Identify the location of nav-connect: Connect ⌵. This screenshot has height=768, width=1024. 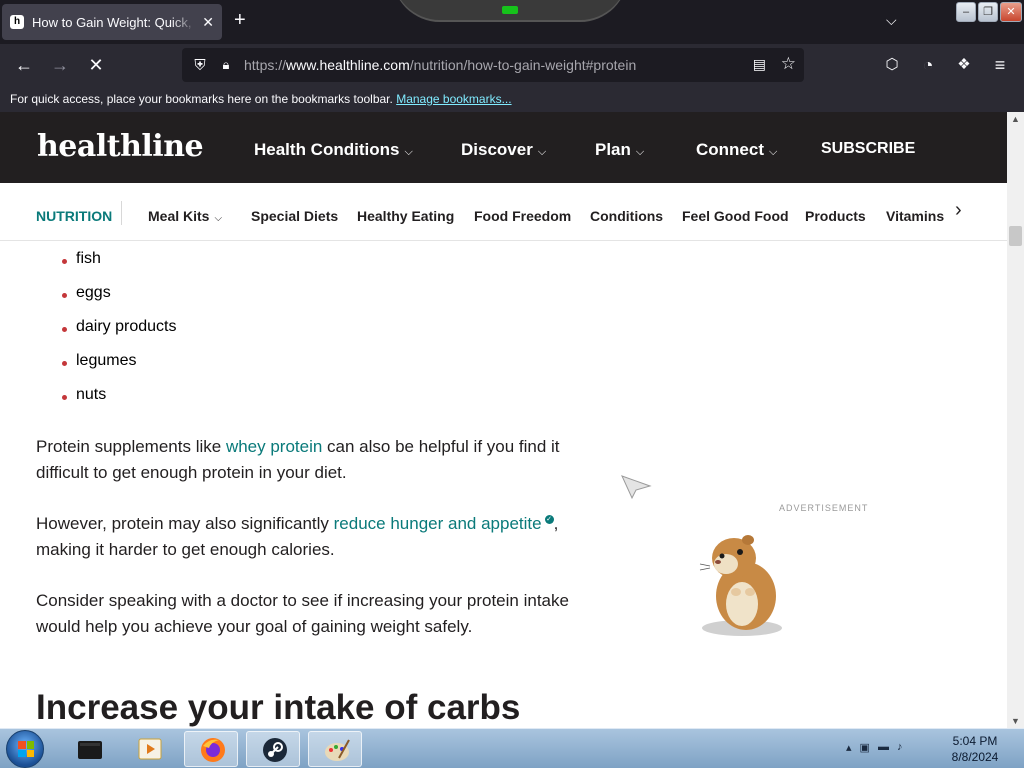
(736, 150).